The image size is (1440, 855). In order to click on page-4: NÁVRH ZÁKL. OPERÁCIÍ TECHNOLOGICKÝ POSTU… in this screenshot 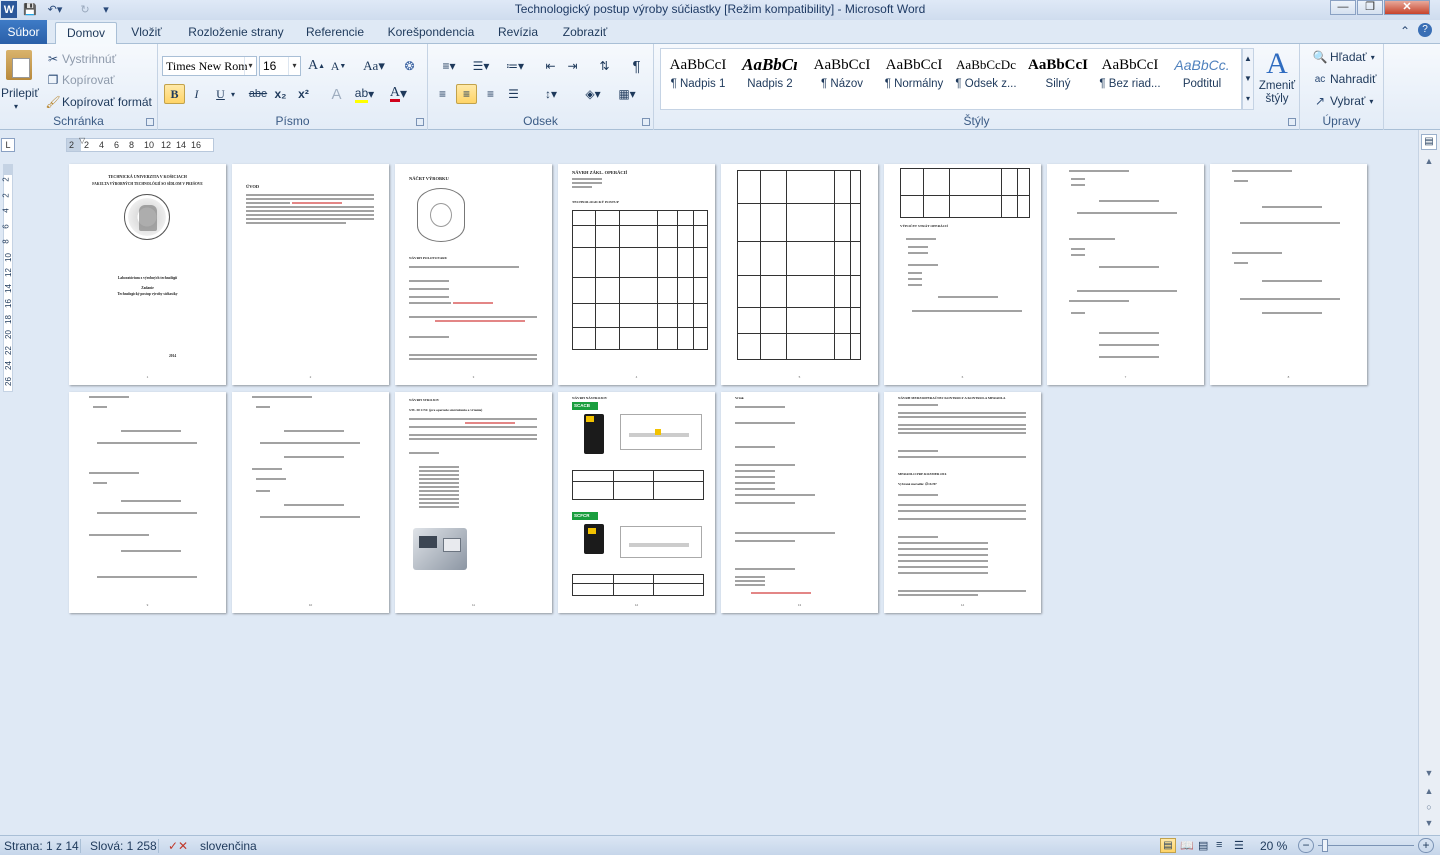, I will do `click(636, 274)`.